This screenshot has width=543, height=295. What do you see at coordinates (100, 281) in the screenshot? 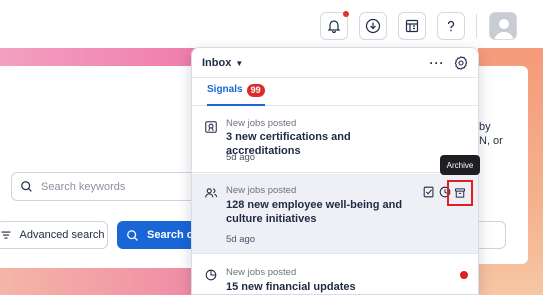
I see `footer-gradient` at bounding box center [100, 281].